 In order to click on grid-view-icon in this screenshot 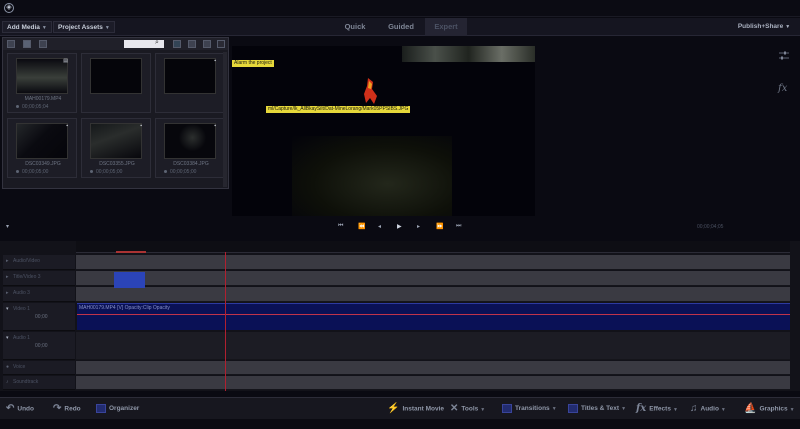, I will do `click(27, 44)`.